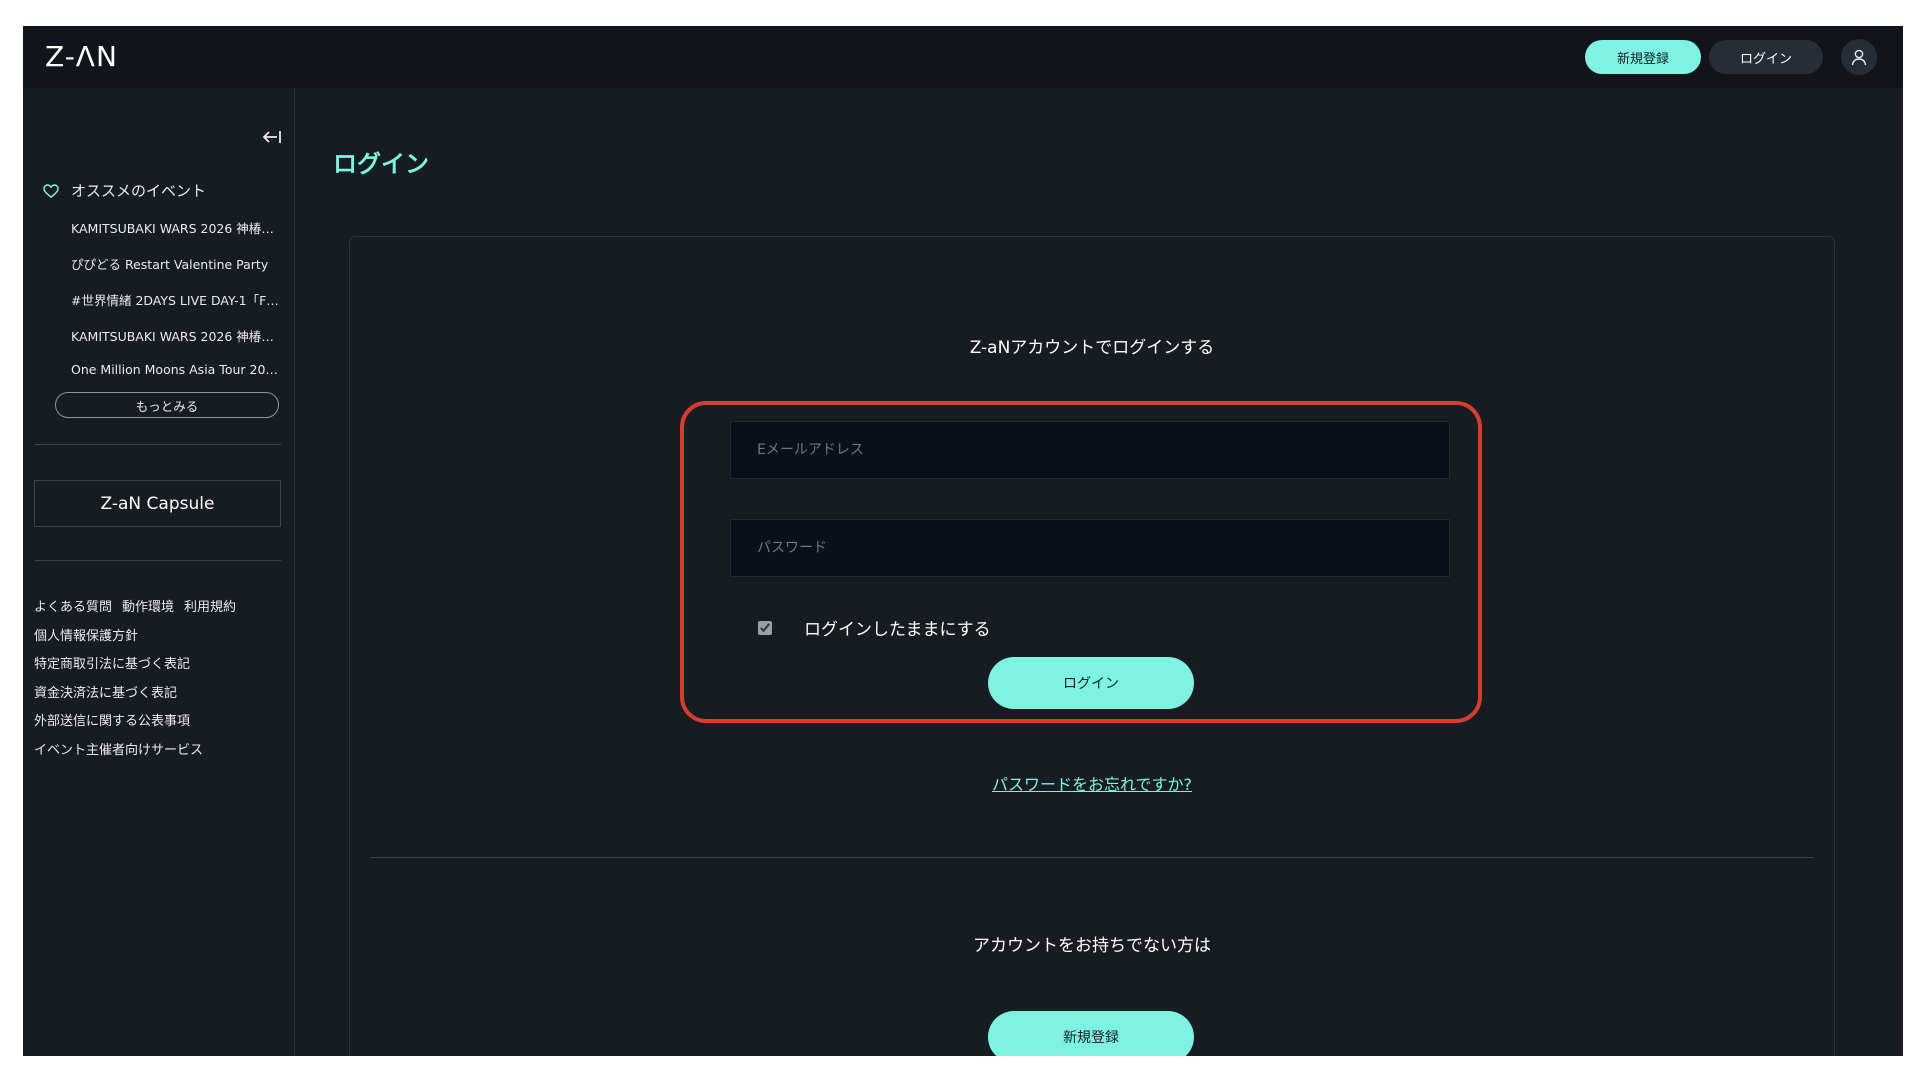 Image resolution: width=1920 pixels, height=1080 pixels. What do you see at coordinates (73, 610) in the screenshot?
I see `faq-link: よくある質問` at bounding box center [73, 610].